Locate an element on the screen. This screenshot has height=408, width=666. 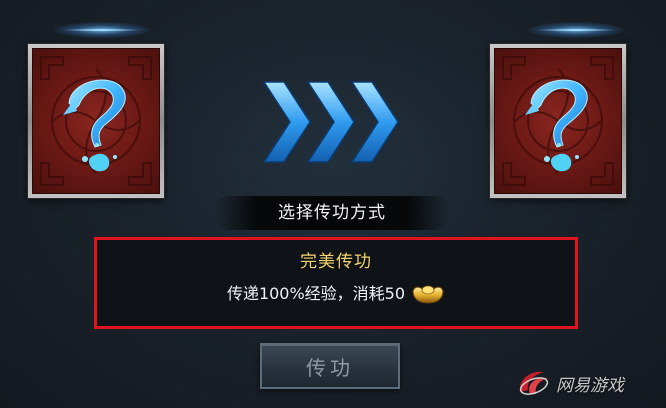
gold-ingot-icon is located at coordinates (428, 294).